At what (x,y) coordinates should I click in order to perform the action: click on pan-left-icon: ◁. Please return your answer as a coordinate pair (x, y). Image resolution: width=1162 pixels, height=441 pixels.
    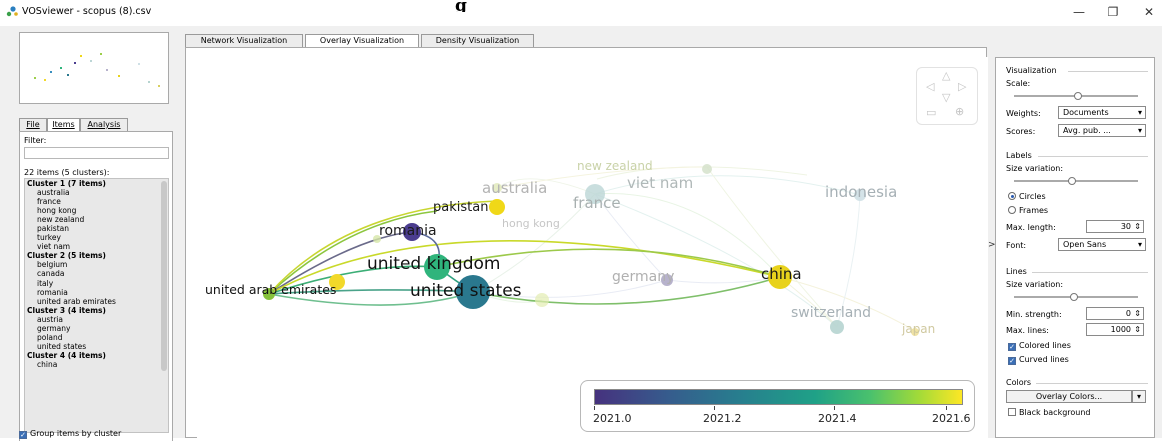
    Looking at the image, I should click on (930, 86).